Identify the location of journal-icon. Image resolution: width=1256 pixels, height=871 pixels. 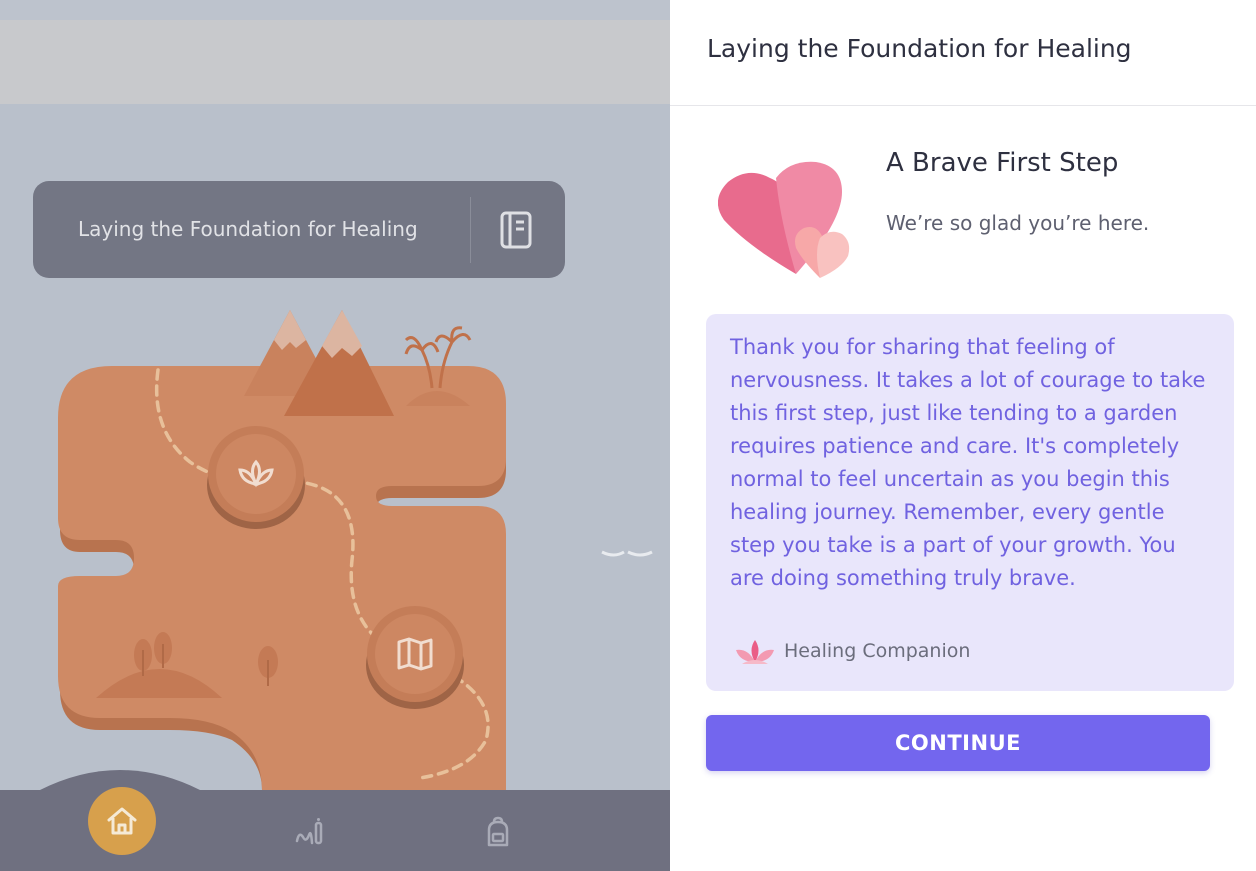
(309, 831).